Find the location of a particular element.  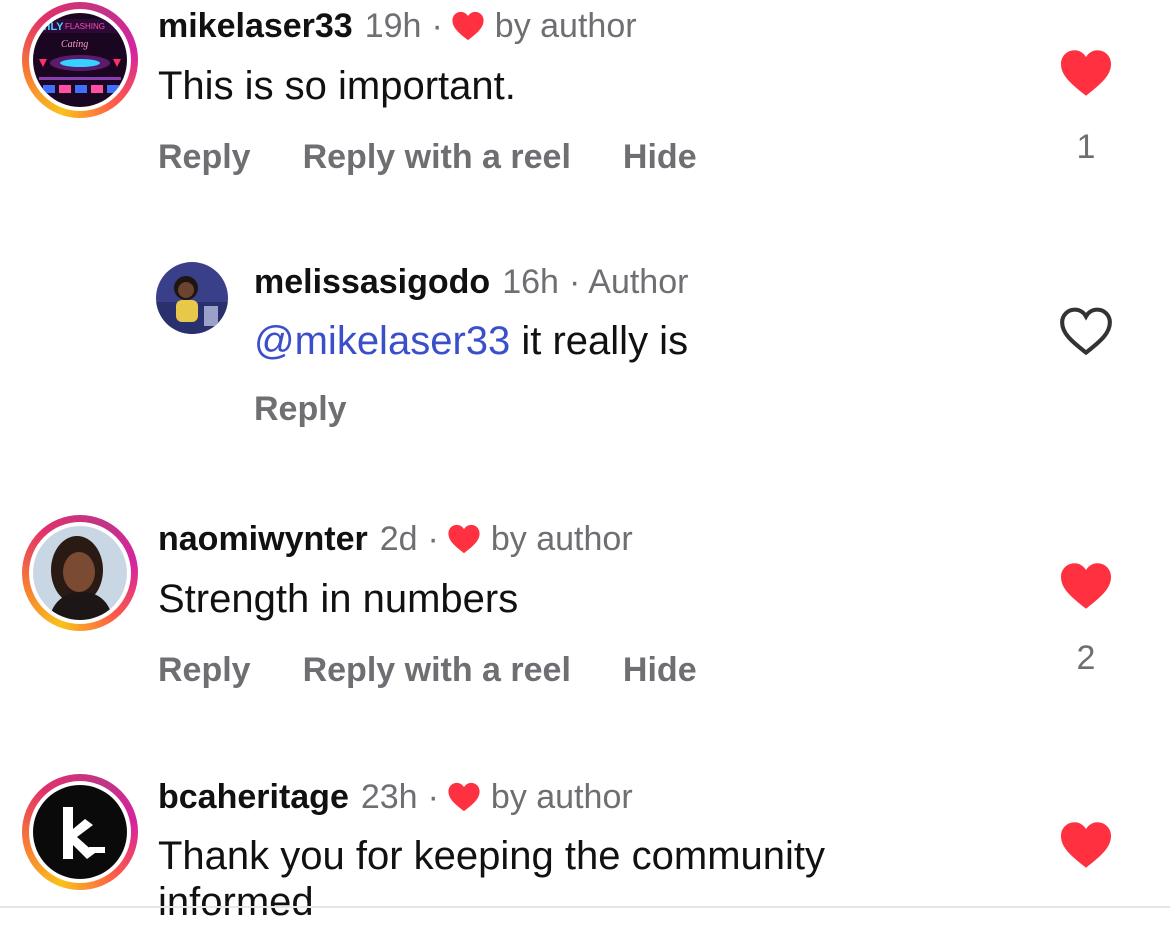

comment-meta: bcaheritage 23h · by author is located at coordinates (395, 797).